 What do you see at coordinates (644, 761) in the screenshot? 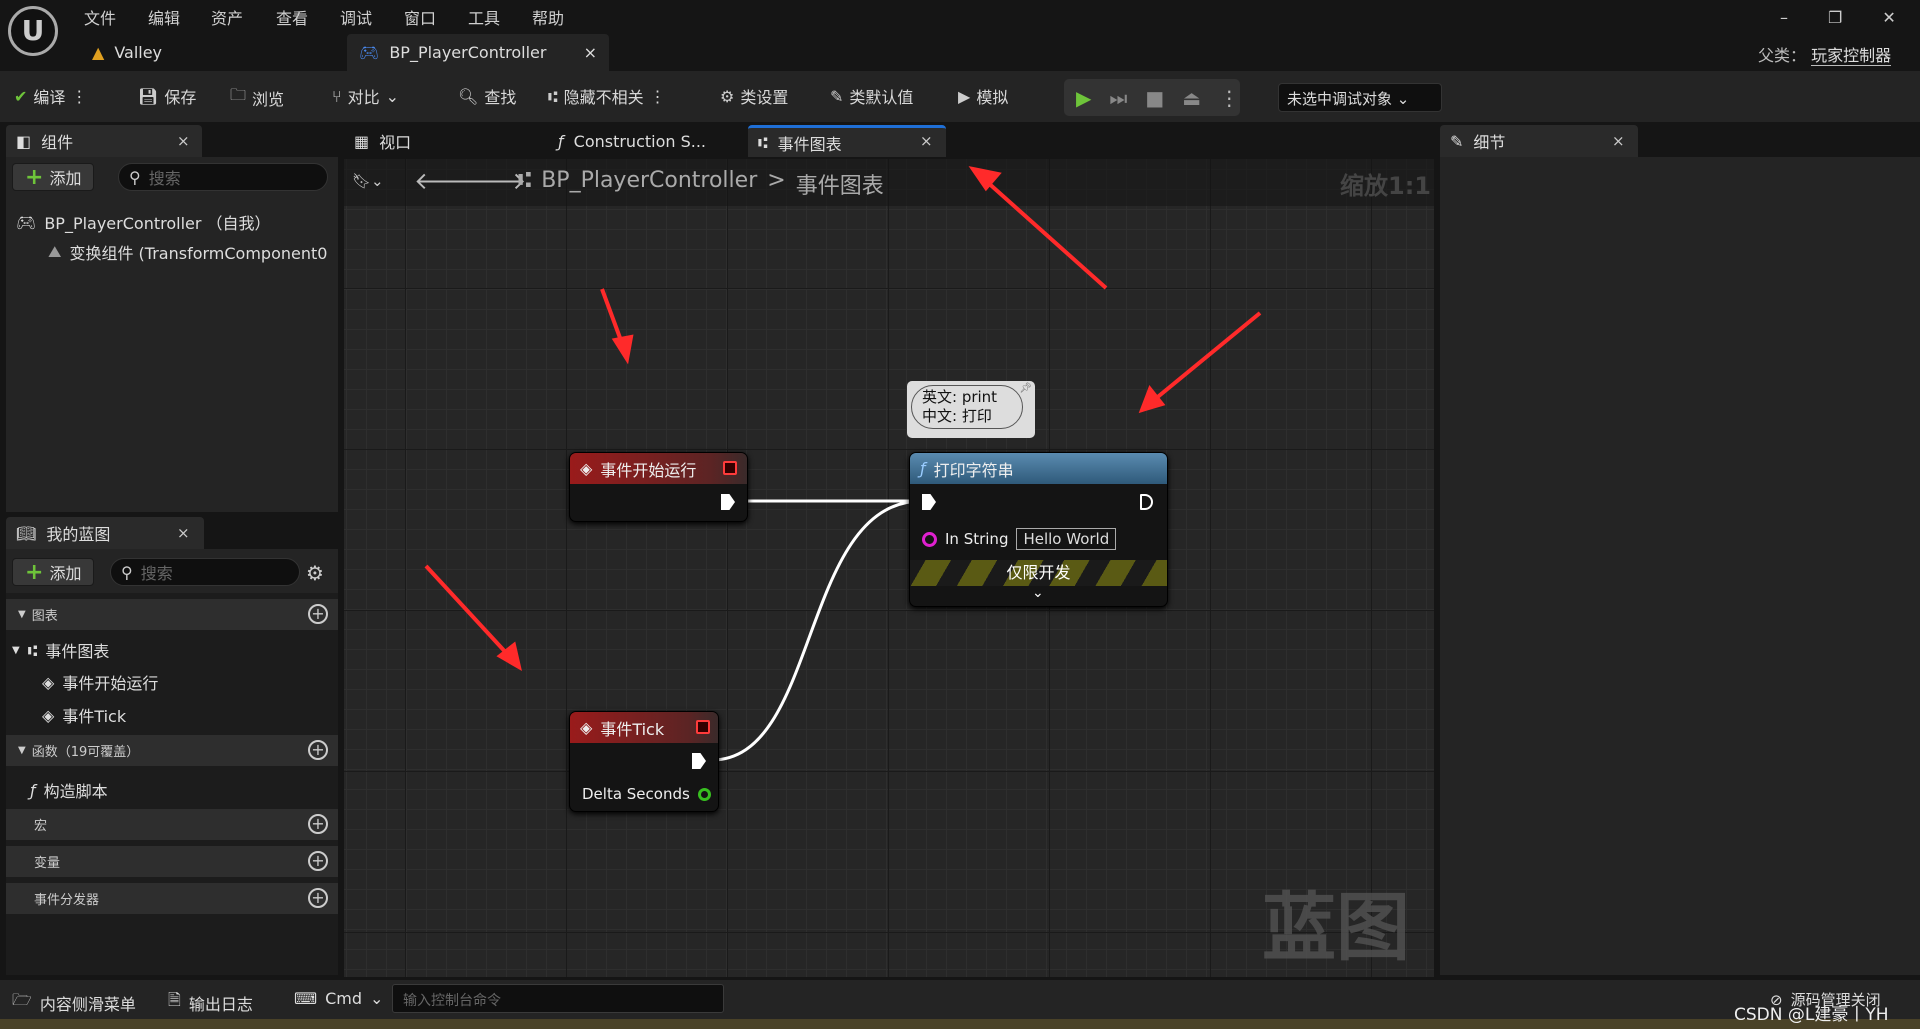
I see `node-tick: ◈ 事件Tick Delta Seconds` at bounding box center [644, 761].